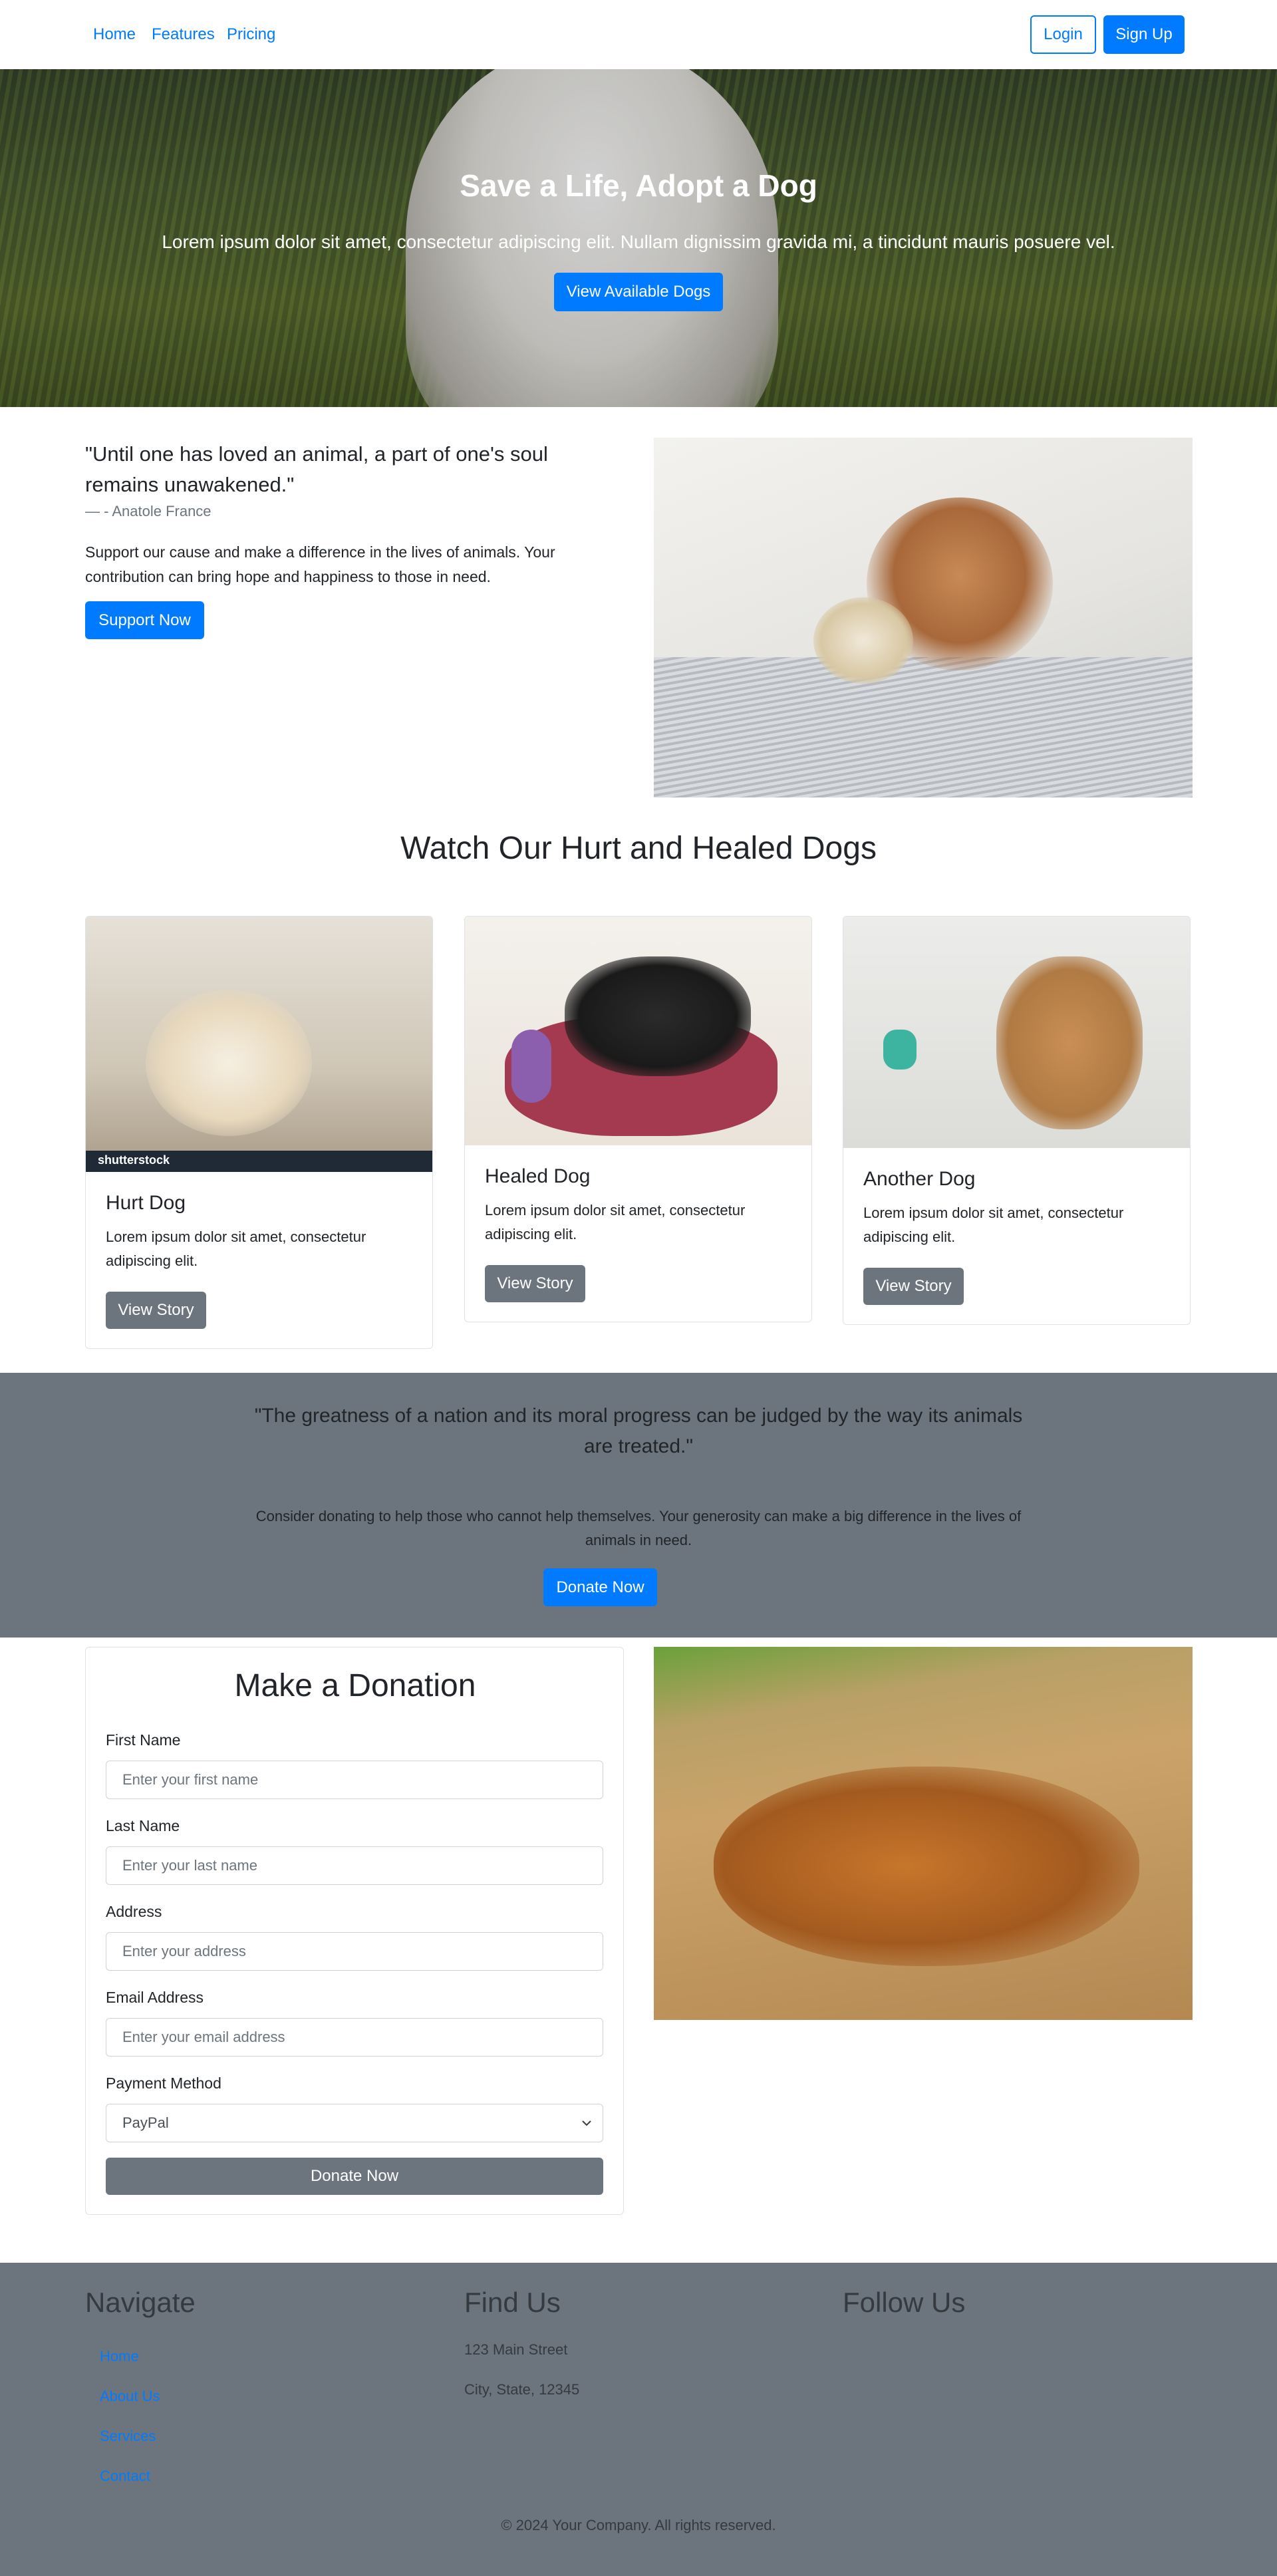 This screenshot has height=2576, width=1277. Describe the element at coordinates (143, 1825) in the screenshot. I see `last-name-label: Last Name` at that location.